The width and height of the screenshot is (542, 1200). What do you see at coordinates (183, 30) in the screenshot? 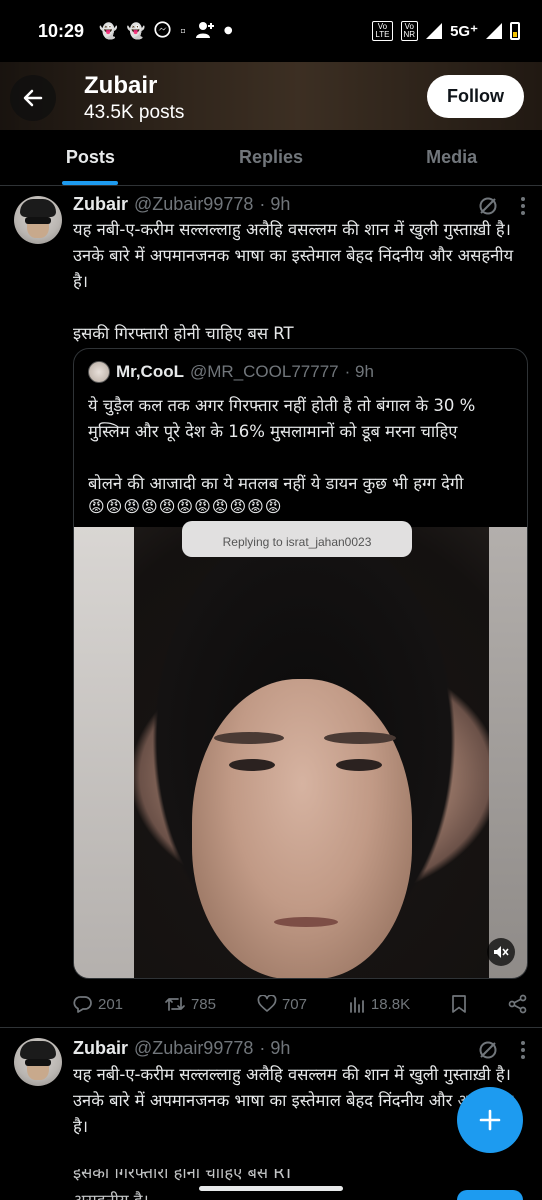
I see `app-notification-icon: ▫` at bounding box center [183, 30].